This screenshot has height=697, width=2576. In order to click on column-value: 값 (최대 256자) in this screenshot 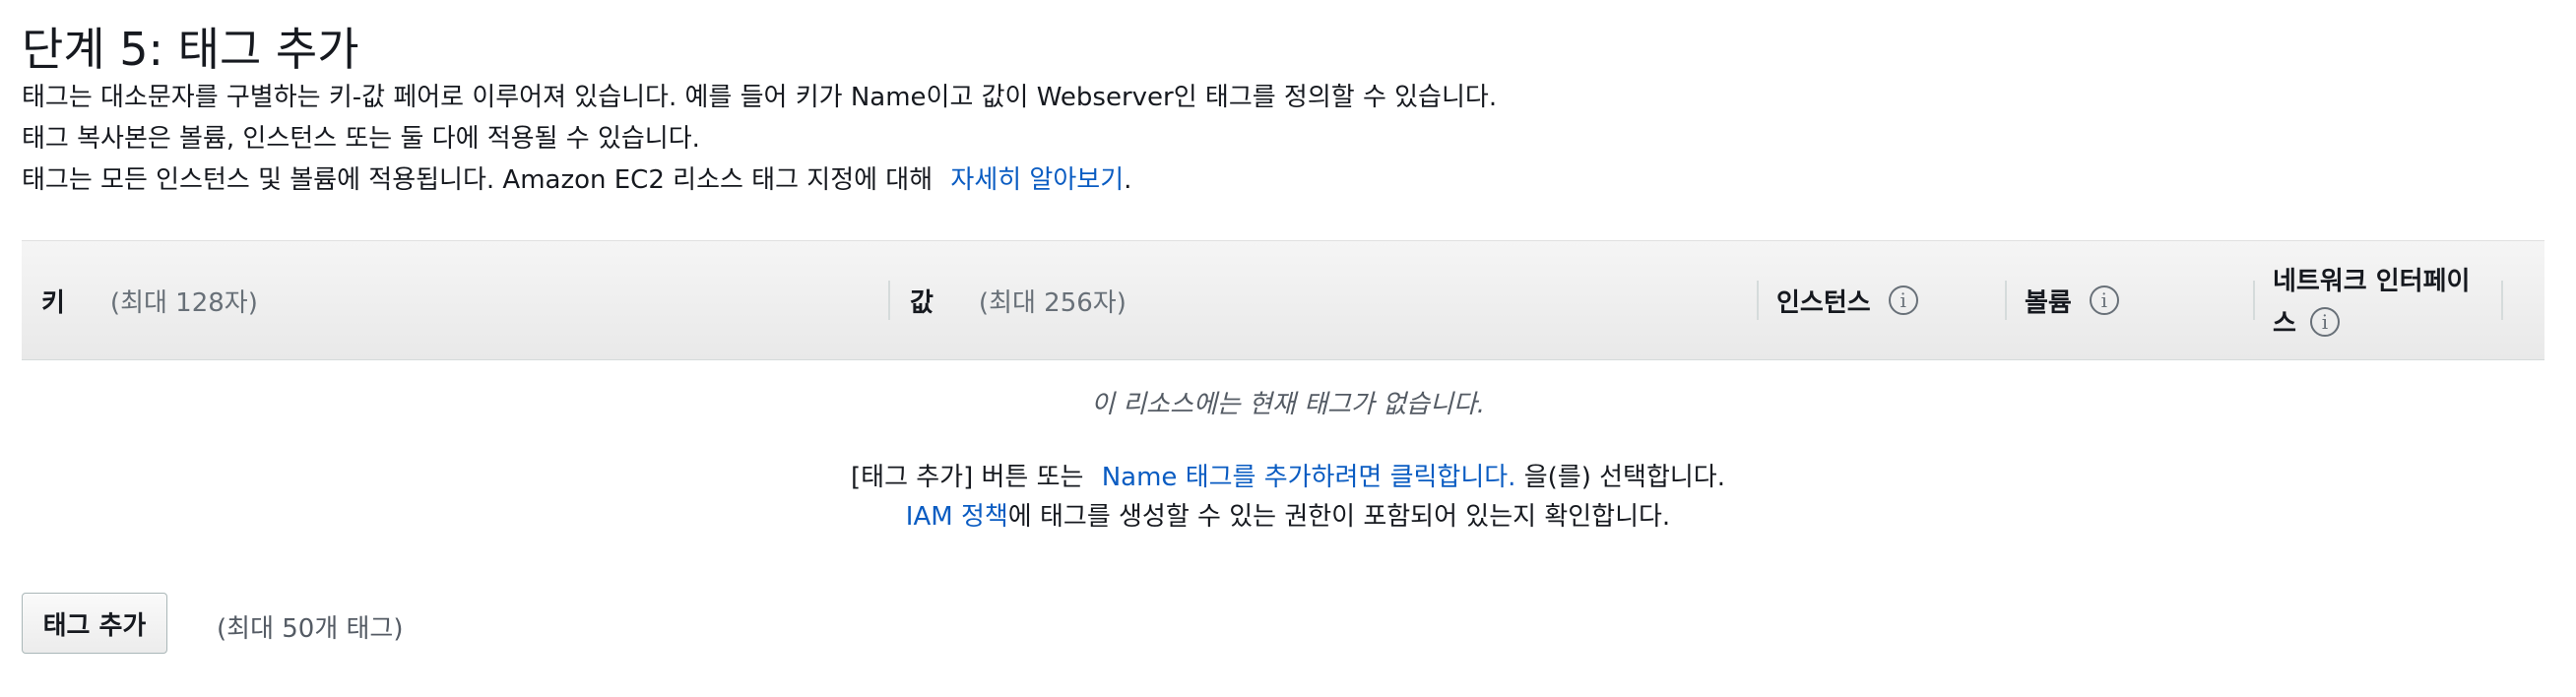, I will do `click(1018, 300)`.